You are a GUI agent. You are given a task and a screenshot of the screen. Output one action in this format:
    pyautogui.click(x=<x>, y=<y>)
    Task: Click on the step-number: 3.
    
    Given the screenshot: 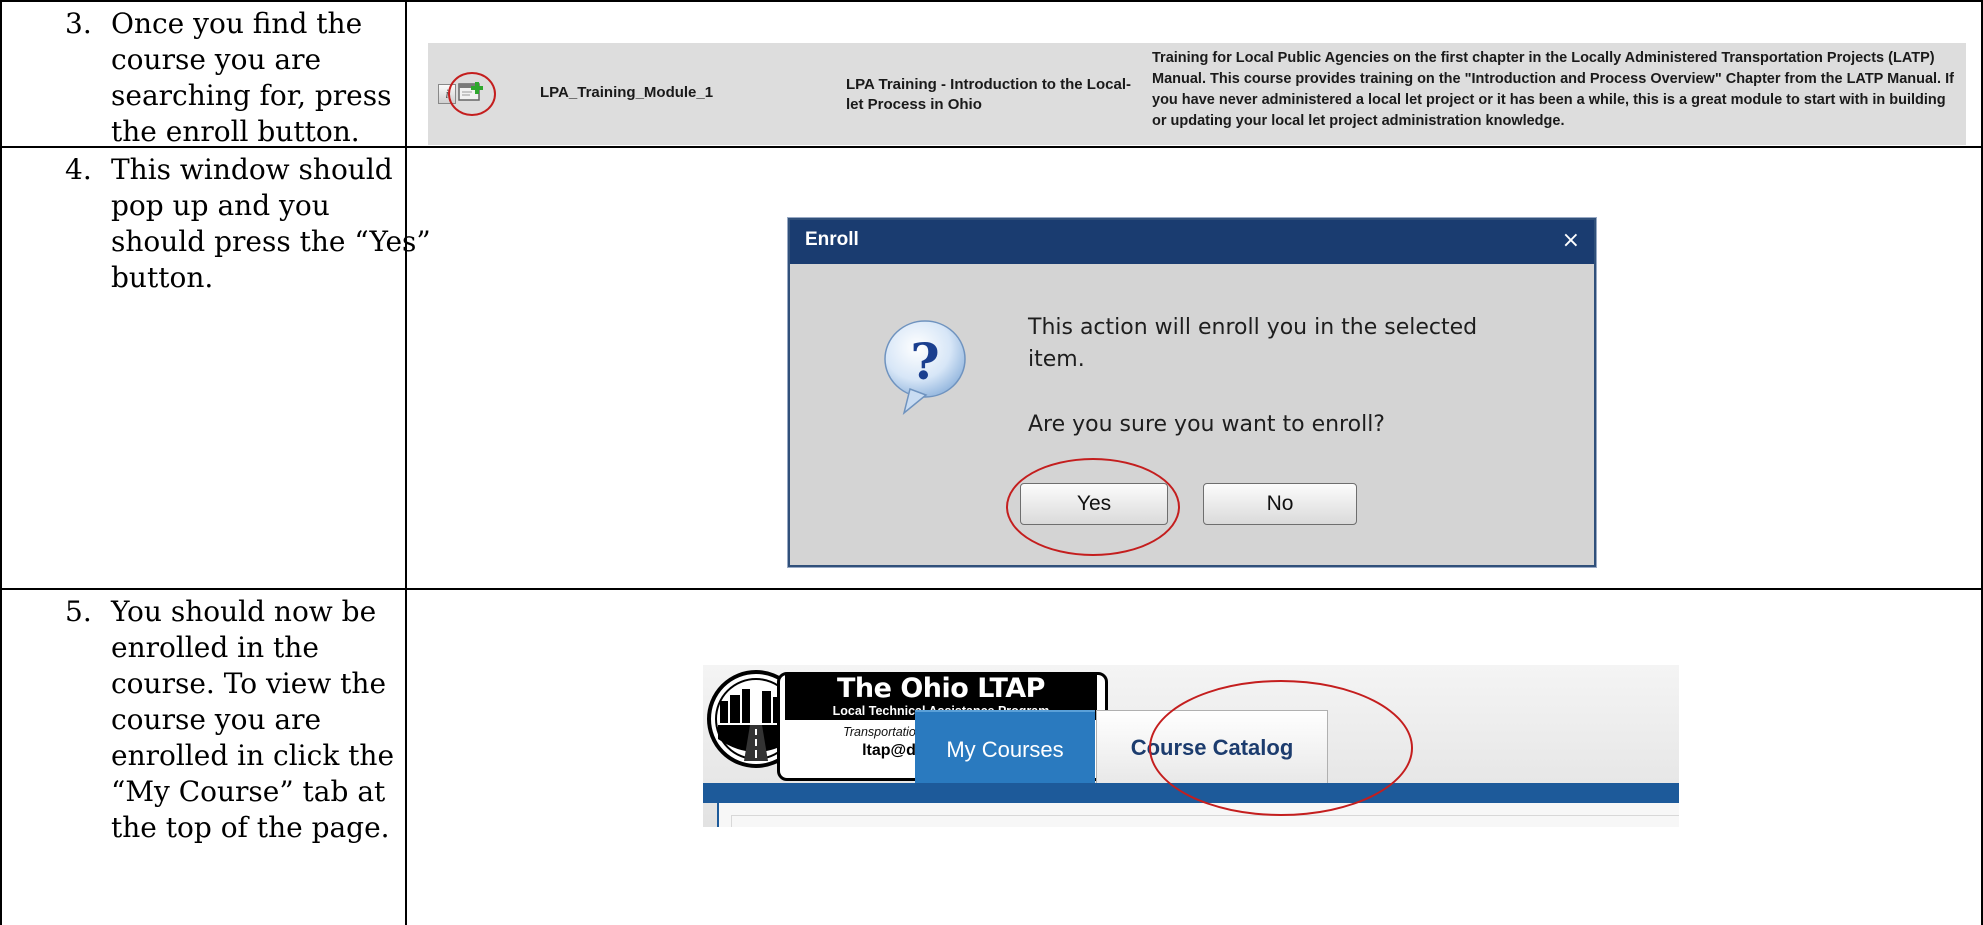 What is the action you would take?
    pyautogui.click(x=78, y=23)
    